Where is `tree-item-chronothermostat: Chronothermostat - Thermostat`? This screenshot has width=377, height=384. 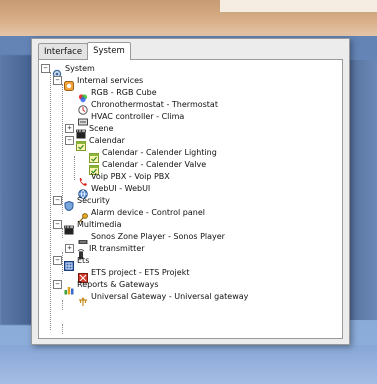 tree-item-chronothermostat: Chronothermostat - Thermostat is located at coordinates (148, 107).